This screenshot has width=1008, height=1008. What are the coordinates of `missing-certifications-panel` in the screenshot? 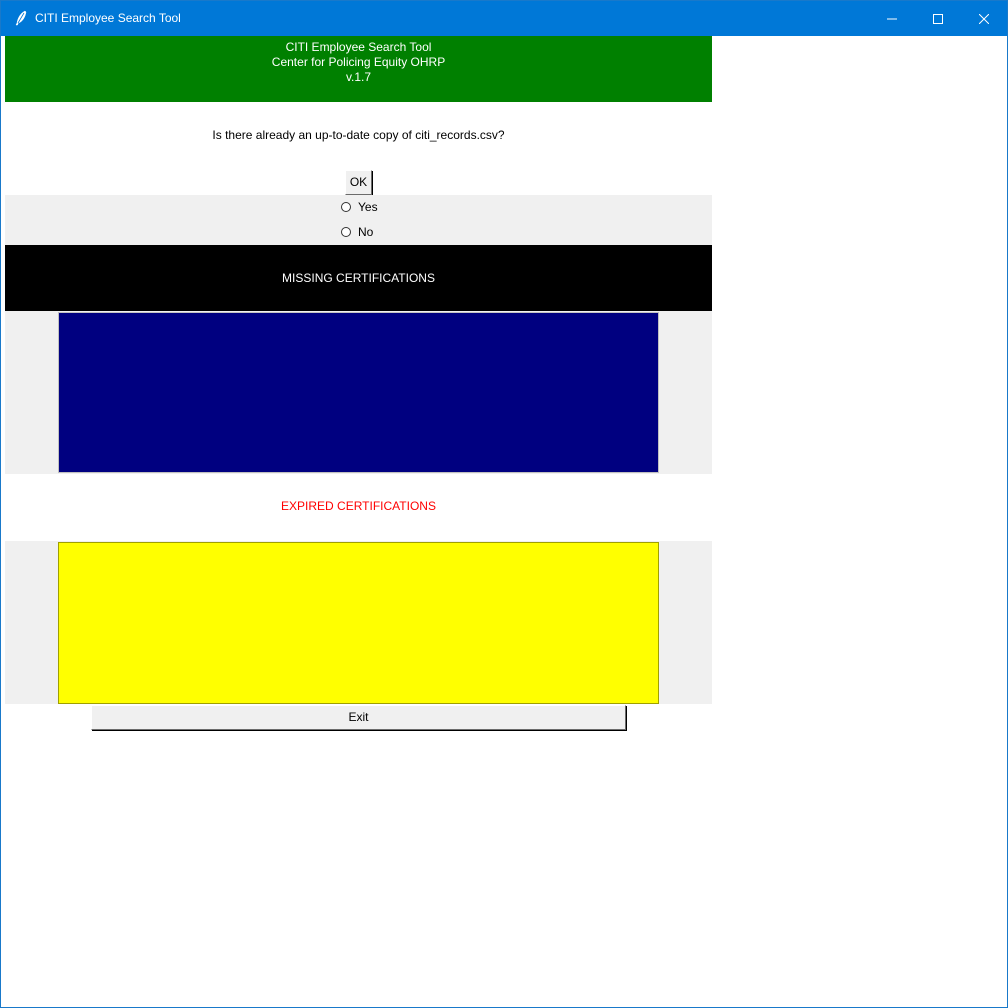 It's located at (358, 392).